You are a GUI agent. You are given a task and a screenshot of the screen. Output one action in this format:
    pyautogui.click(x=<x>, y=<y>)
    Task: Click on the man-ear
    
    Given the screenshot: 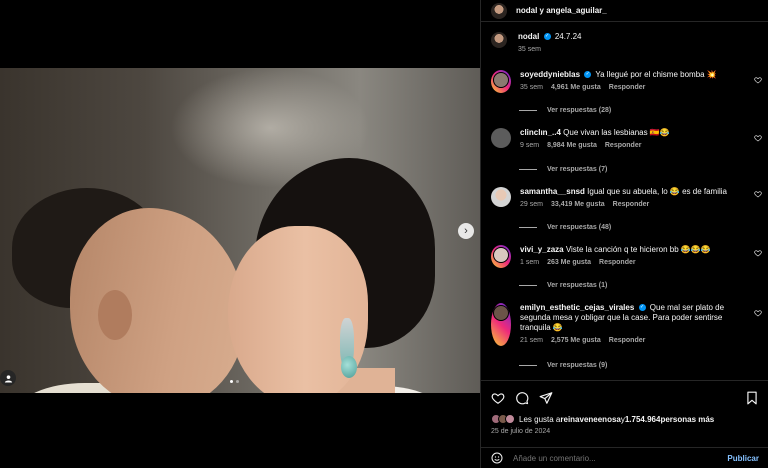 What is the action you would take?
    pyautogui.click(x=115, y=315)
    